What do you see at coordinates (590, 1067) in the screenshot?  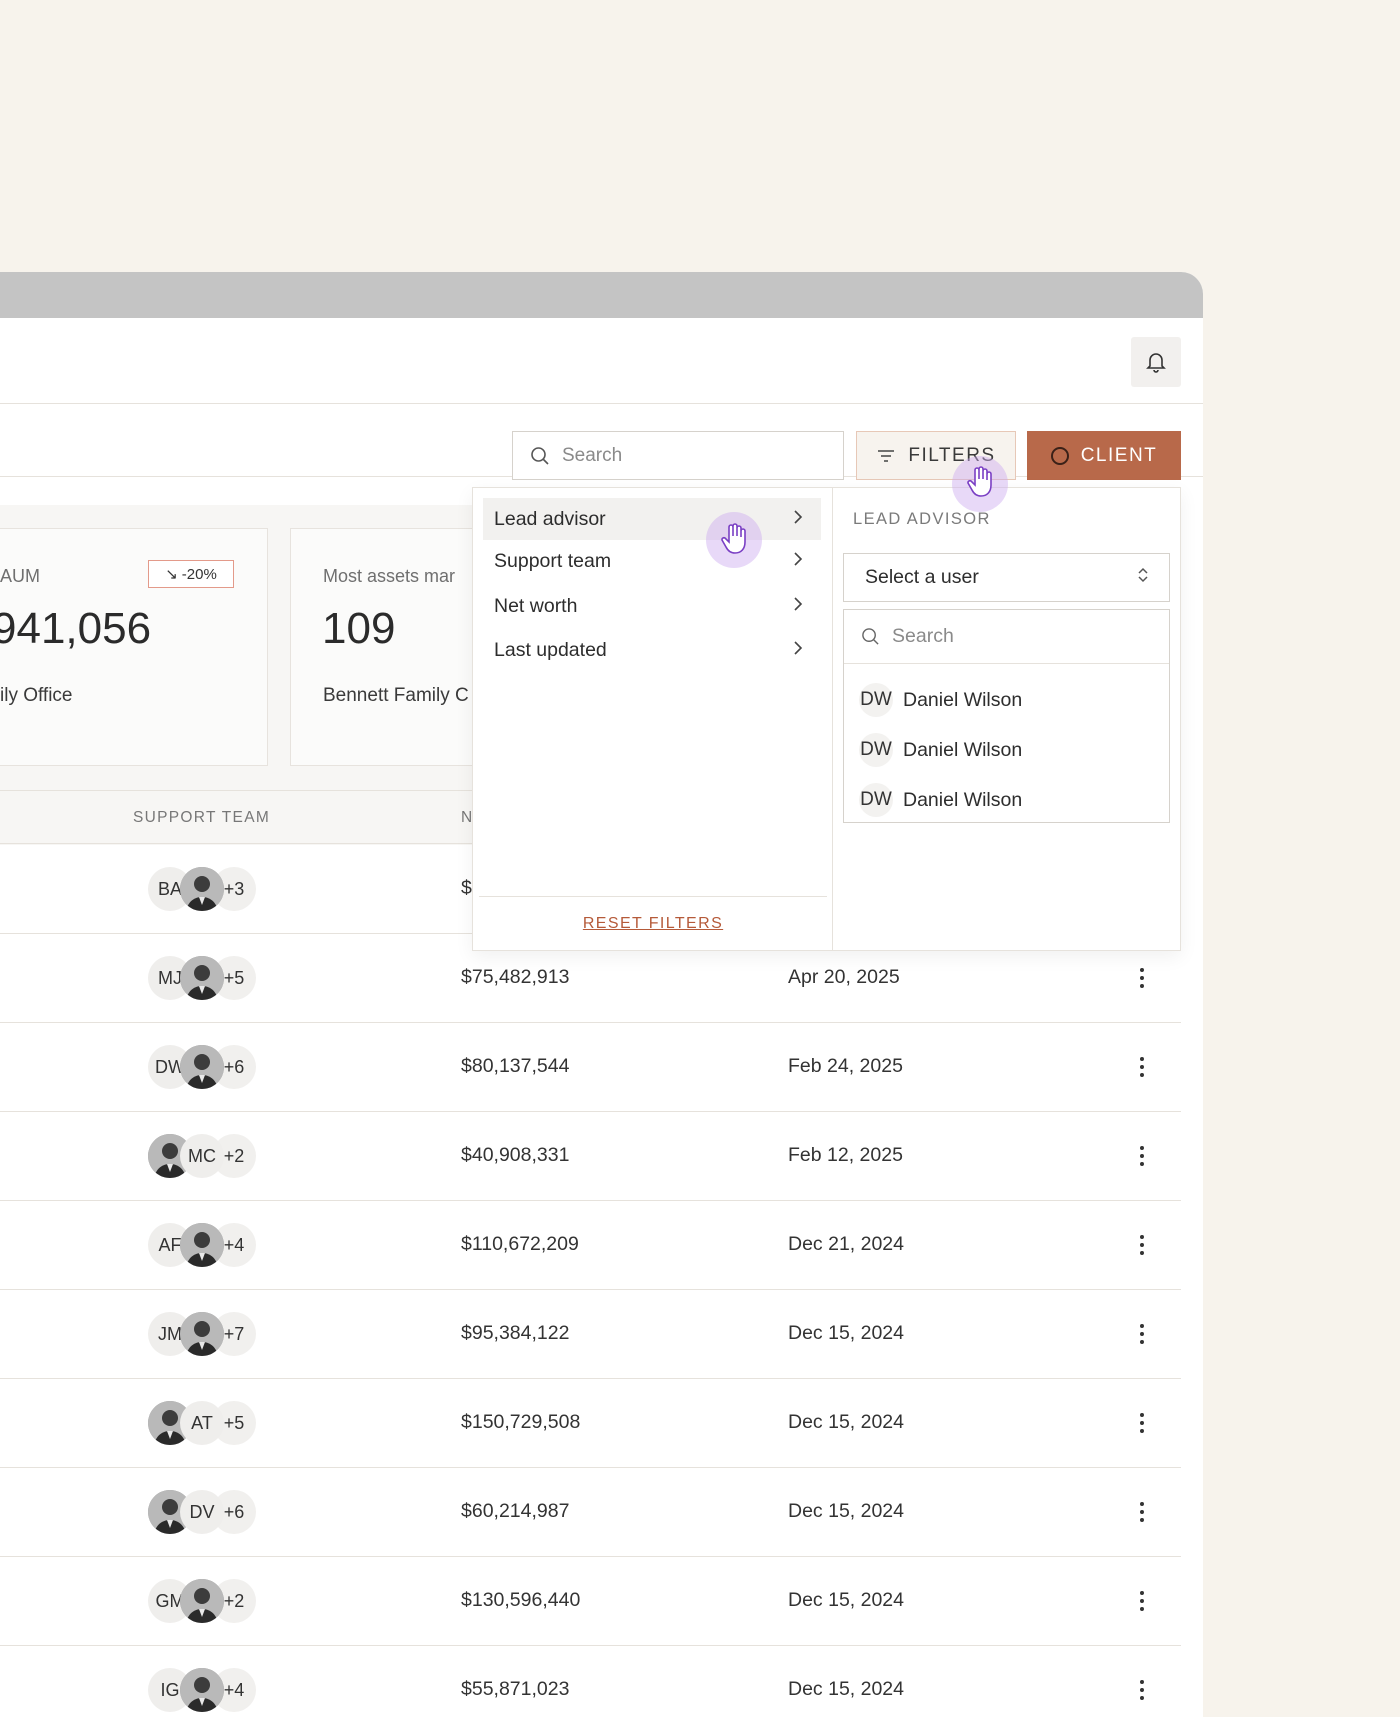 I see `table-row: DW +6 $80,137,544 Feb 24, 2025` at bounding box center [590, 1067].